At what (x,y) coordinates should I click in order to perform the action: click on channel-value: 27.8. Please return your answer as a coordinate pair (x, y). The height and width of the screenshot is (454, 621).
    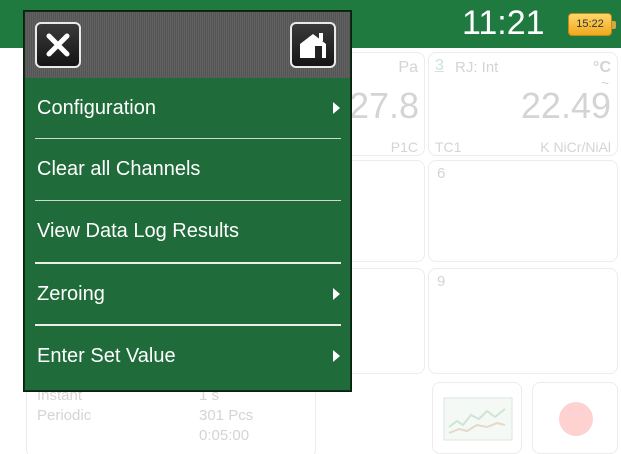
    Looking at the image, I should click on (384, 105).